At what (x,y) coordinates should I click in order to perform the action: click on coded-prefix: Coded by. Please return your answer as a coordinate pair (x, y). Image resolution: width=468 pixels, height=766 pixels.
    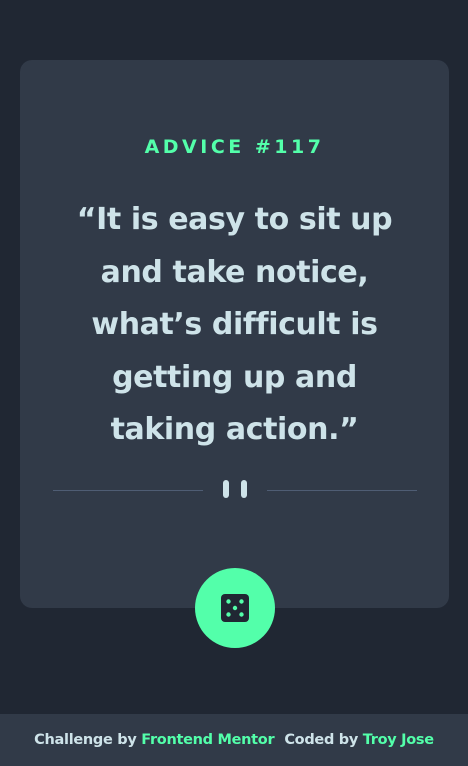
    Looking at the image, I should click on (321, 740).